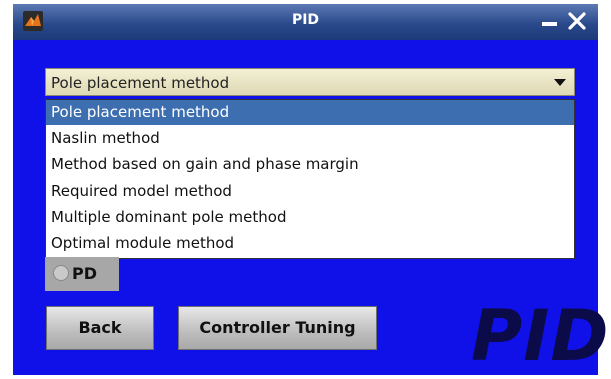 This screenshot has width=611, height=379. Describe the element at coordinates (310, 164) in the screenshot. I see `option-gain-phase-margin: Method based on gain and phase margin` at that location.